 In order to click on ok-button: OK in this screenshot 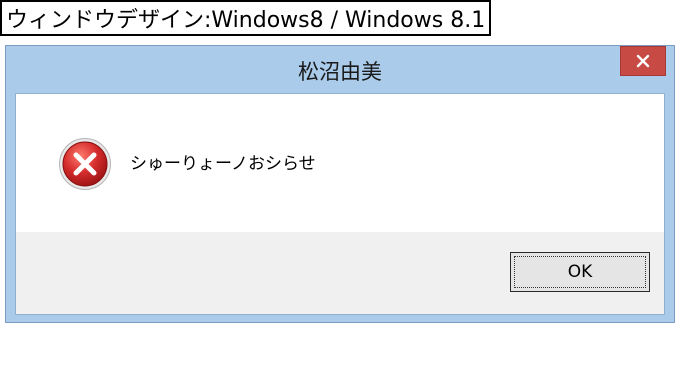, I will do `click(580, 272)`.